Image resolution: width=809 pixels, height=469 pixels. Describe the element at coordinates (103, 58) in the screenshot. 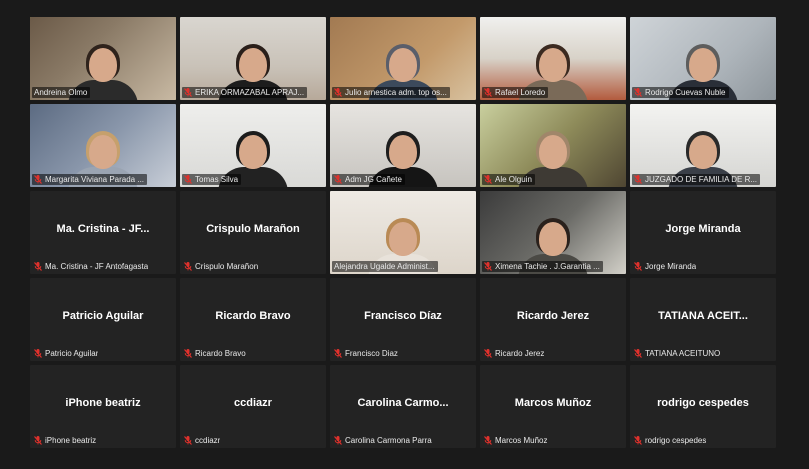

I see `participant-tile: Andreina Olmo` at that location.